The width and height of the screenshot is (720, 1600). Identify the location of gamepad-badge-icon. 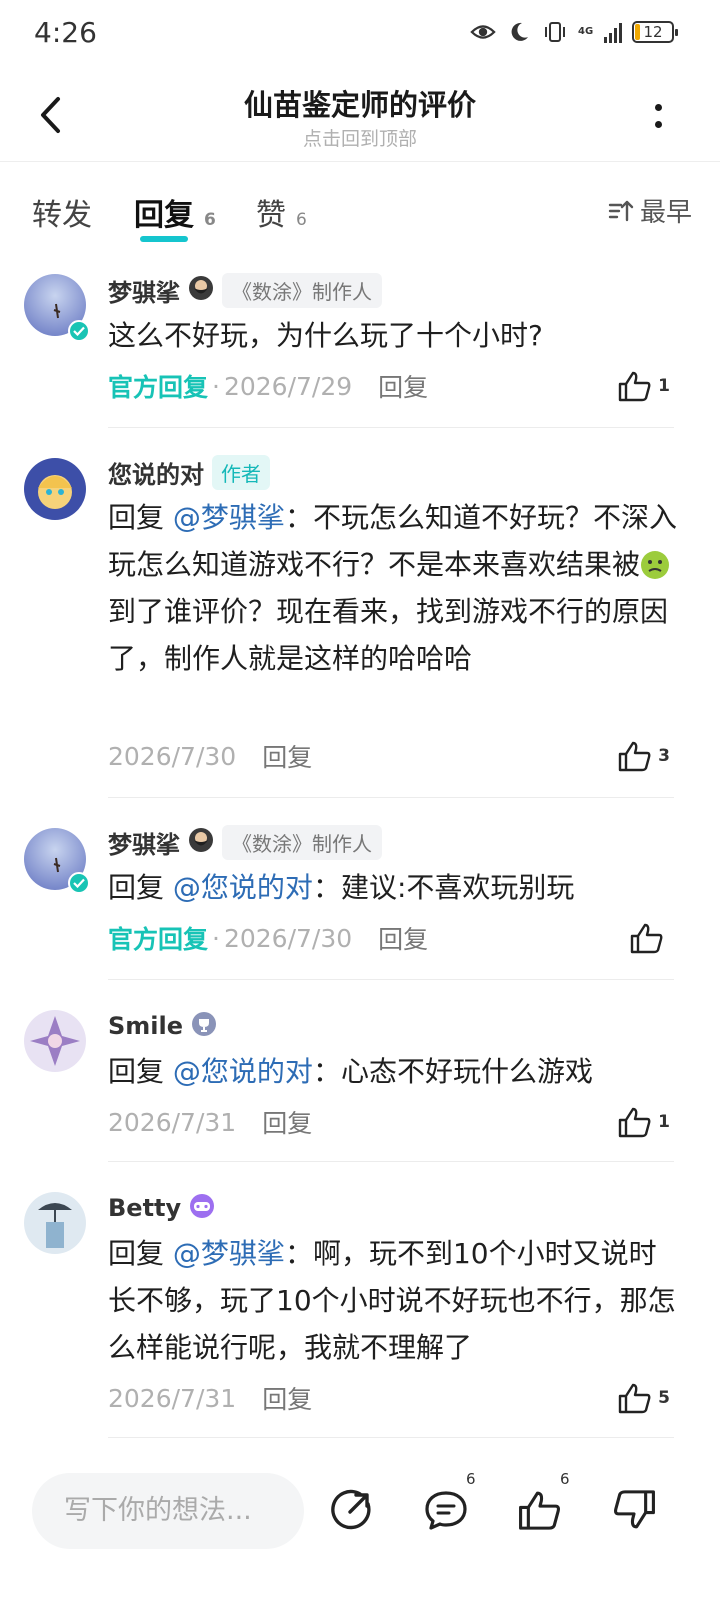
(202, 1208).